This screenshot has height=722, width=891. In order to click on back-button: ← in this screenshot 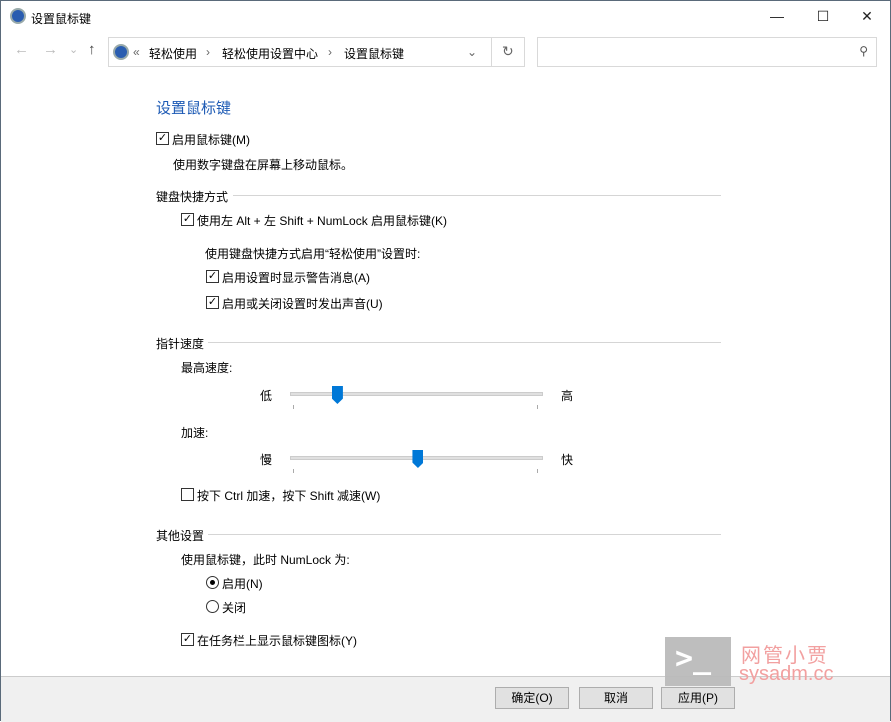, I will do `click(21, 49)`.